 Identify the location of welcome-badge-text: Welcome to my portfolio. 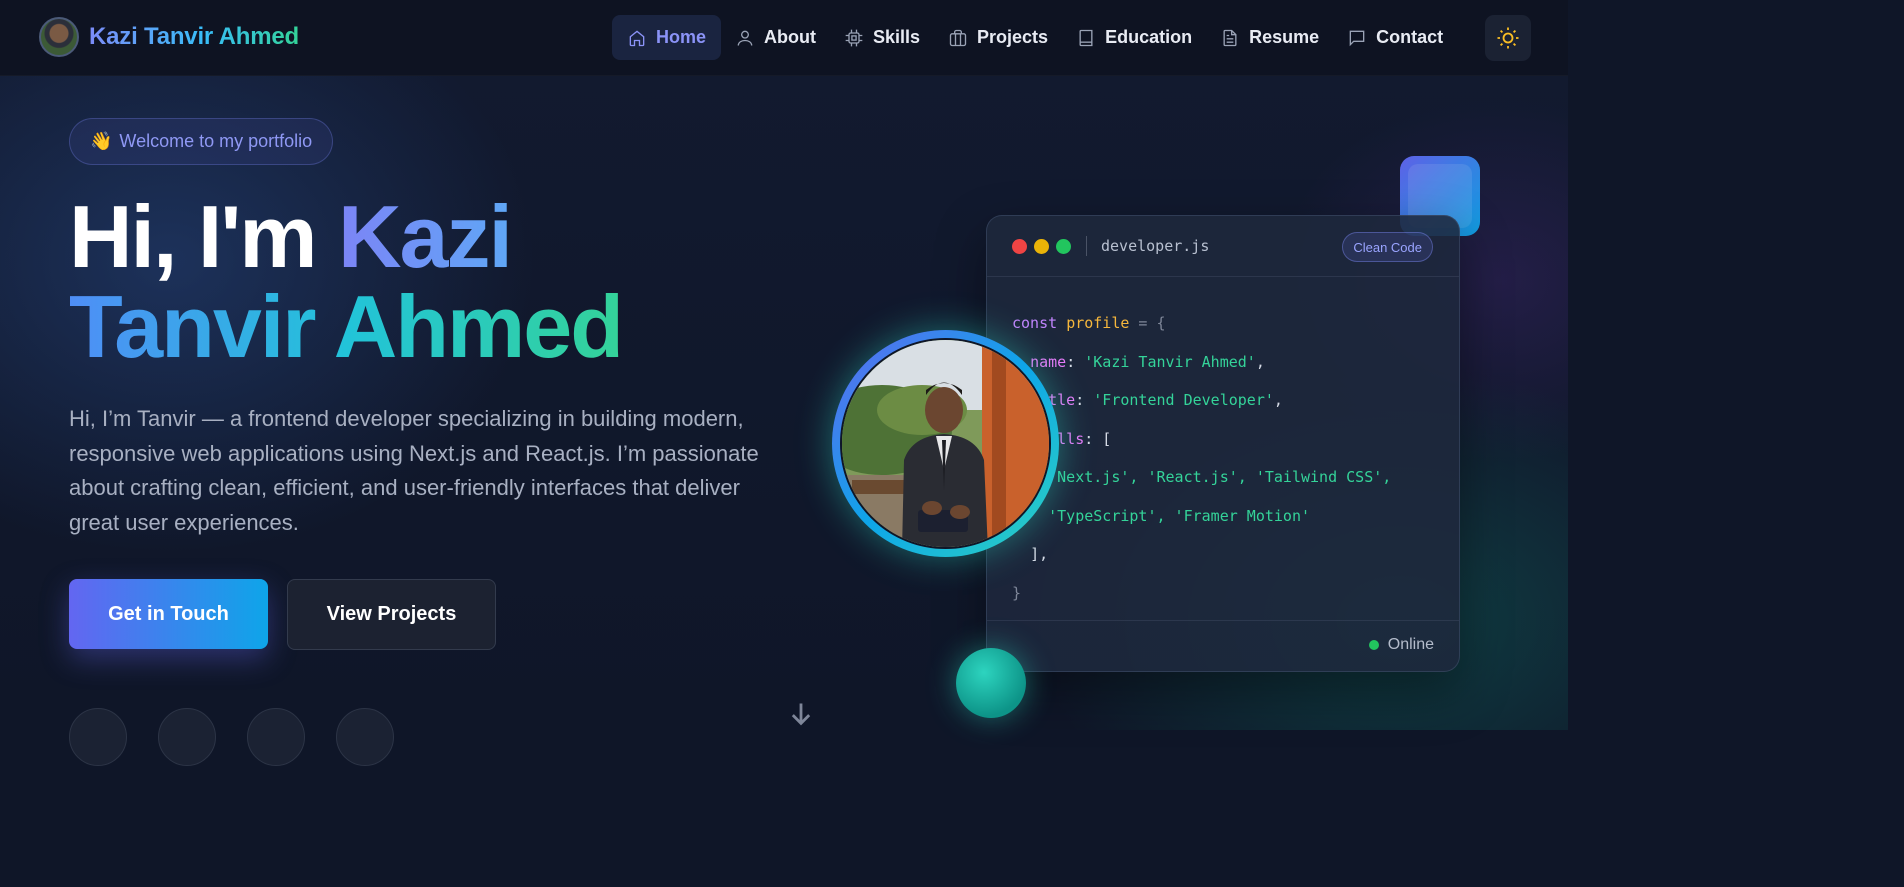
(216, 141).